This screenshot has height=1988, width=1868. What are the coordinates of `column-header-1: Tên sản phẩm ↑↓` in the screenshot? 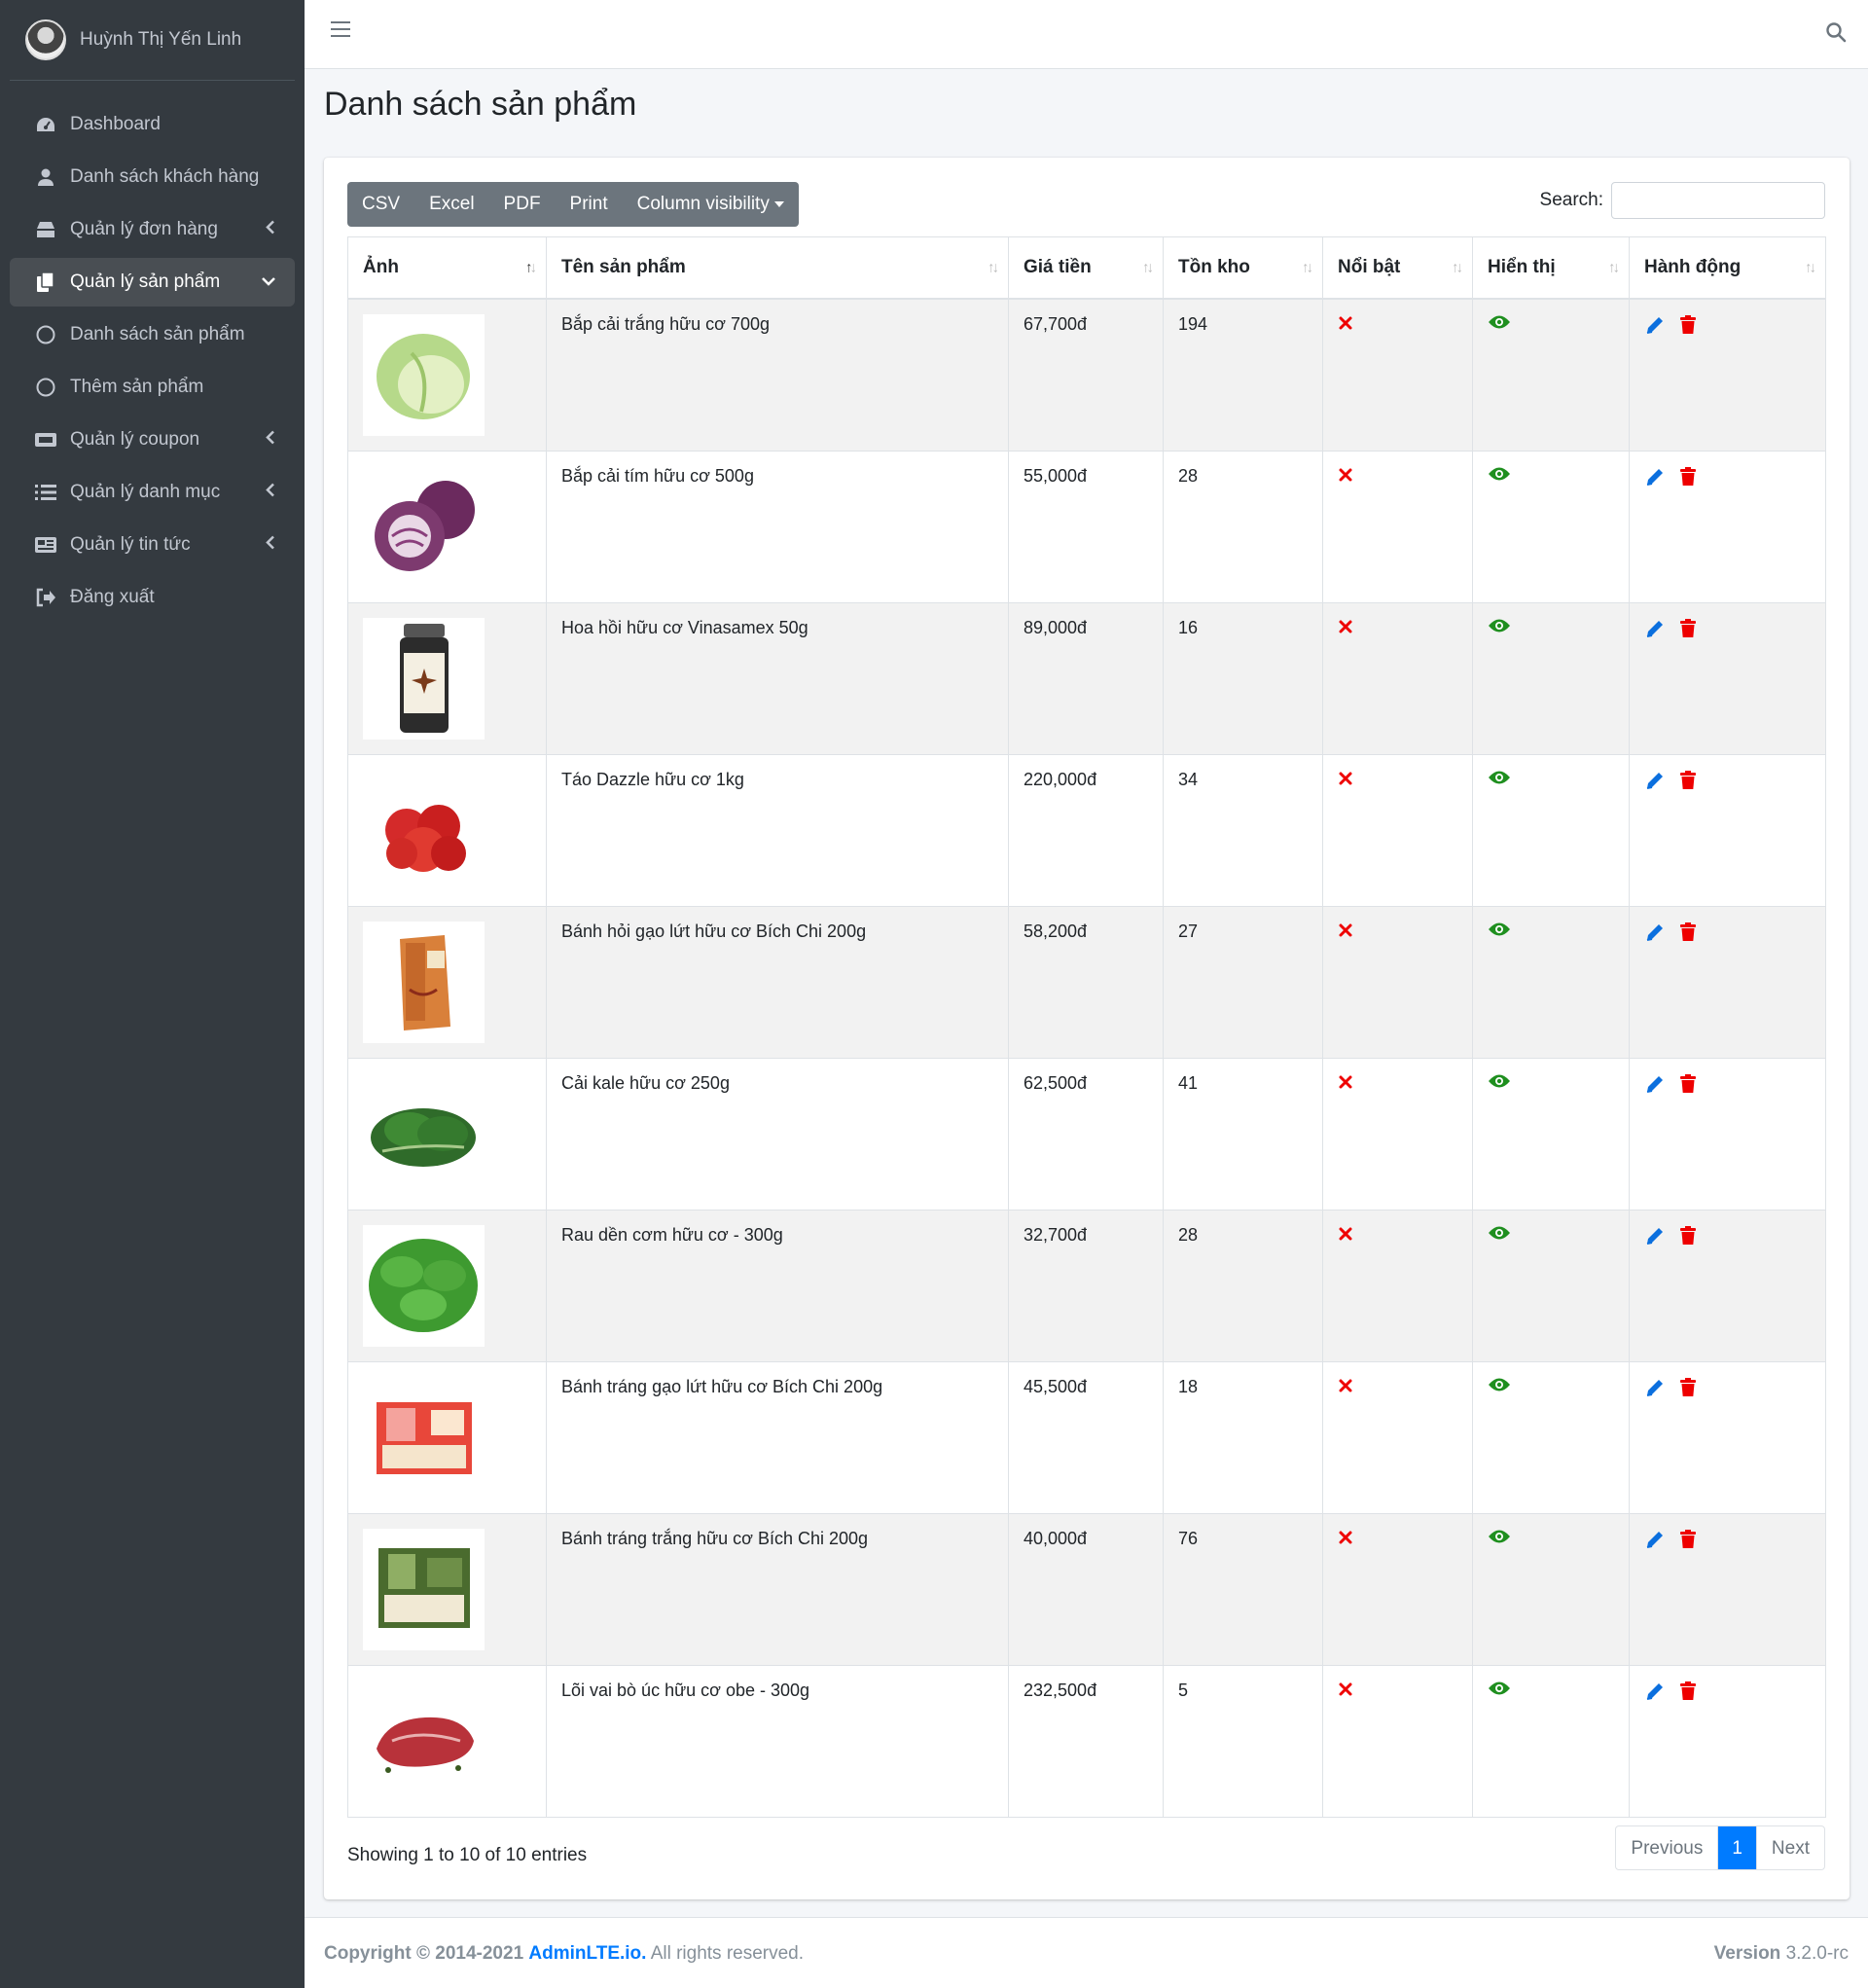 It's located at (777, 268).